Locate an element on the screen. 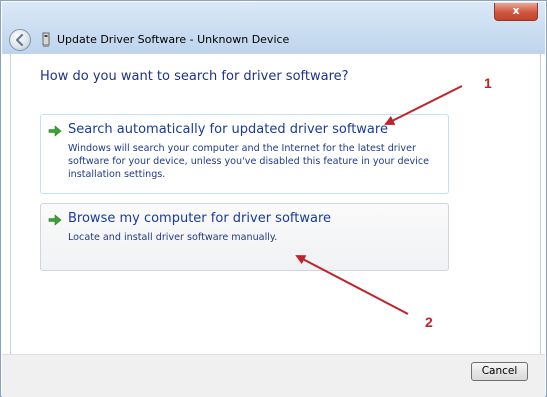 The image size is (547, 397). back-arrow-icon is located at coordinates (19, 40).